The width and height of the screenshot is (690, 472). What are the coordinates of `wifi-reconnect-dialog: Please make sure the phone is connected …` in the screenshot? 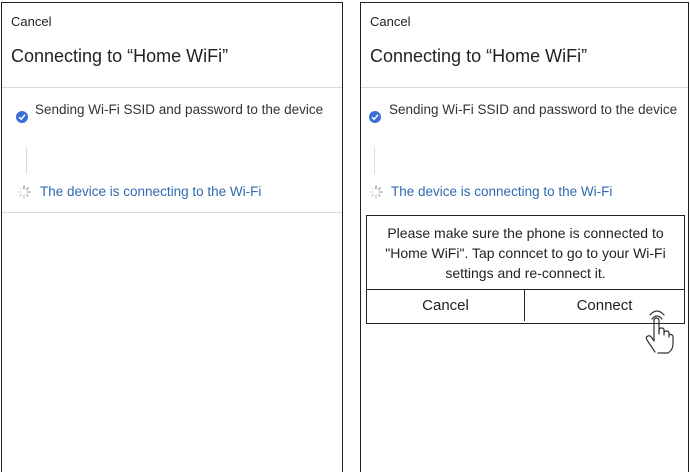 It's located at (525, 269).